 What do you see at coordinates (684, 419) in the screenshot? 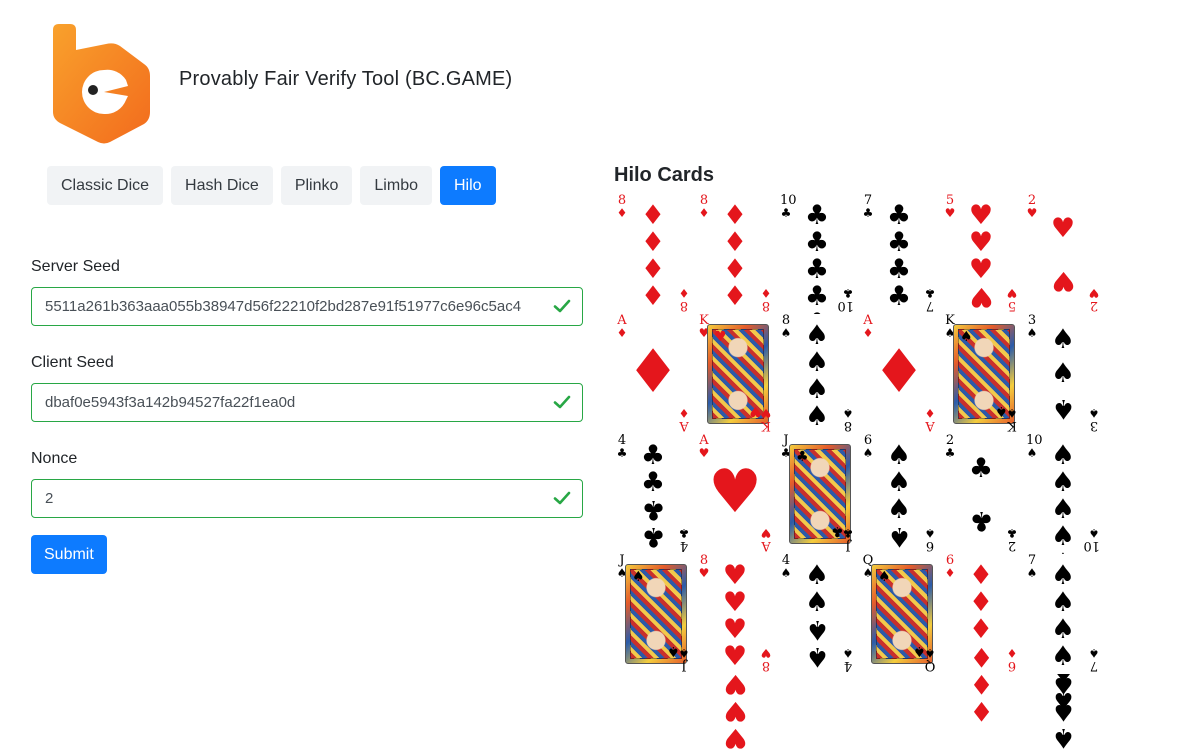
I see `card-corner: A ♦` at bounding box center [684, 419].